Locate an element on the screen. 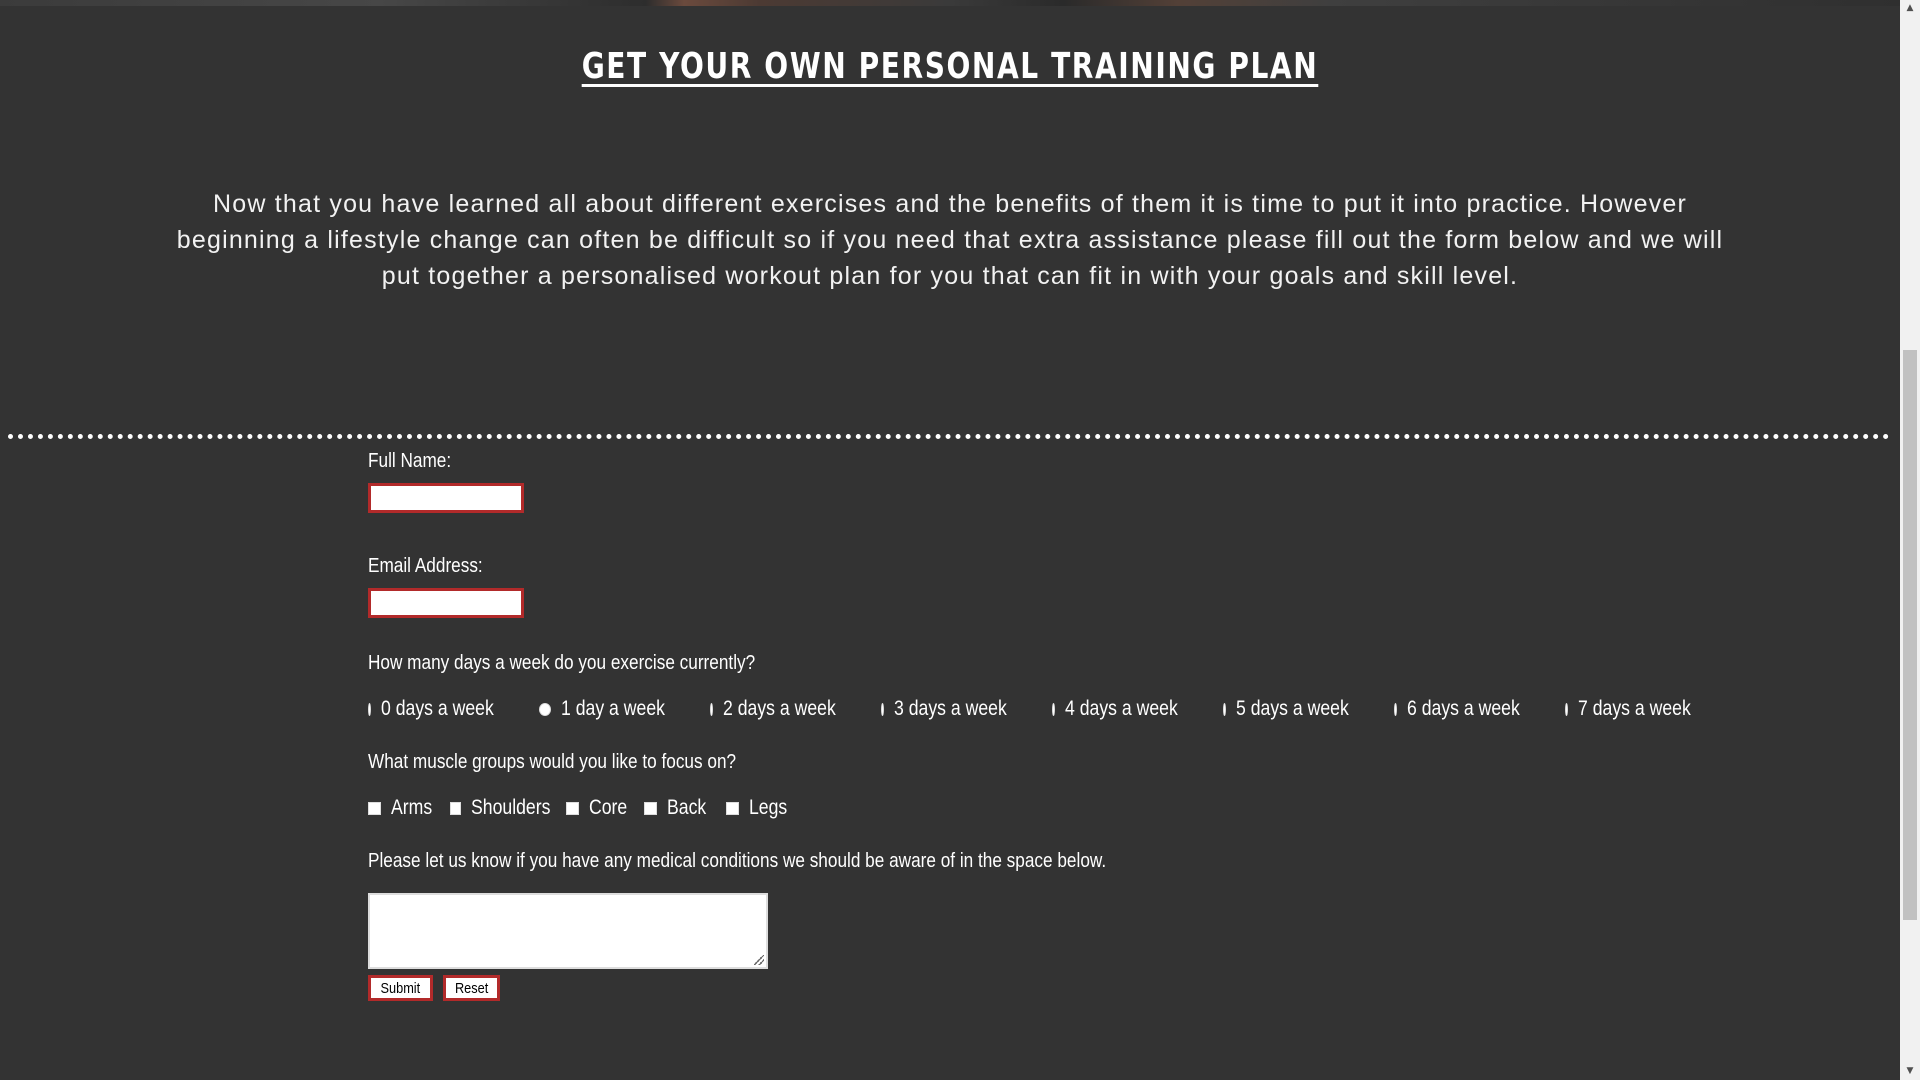  days-option-3: 3 days a week is located at coordinates (954, 709).